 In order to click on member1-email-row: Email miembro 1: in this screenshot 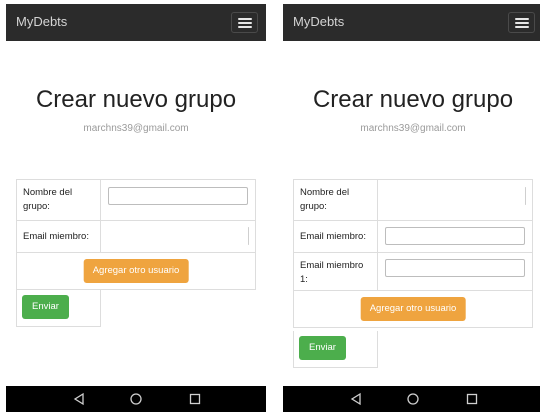, I will do `click(413, 272)`.